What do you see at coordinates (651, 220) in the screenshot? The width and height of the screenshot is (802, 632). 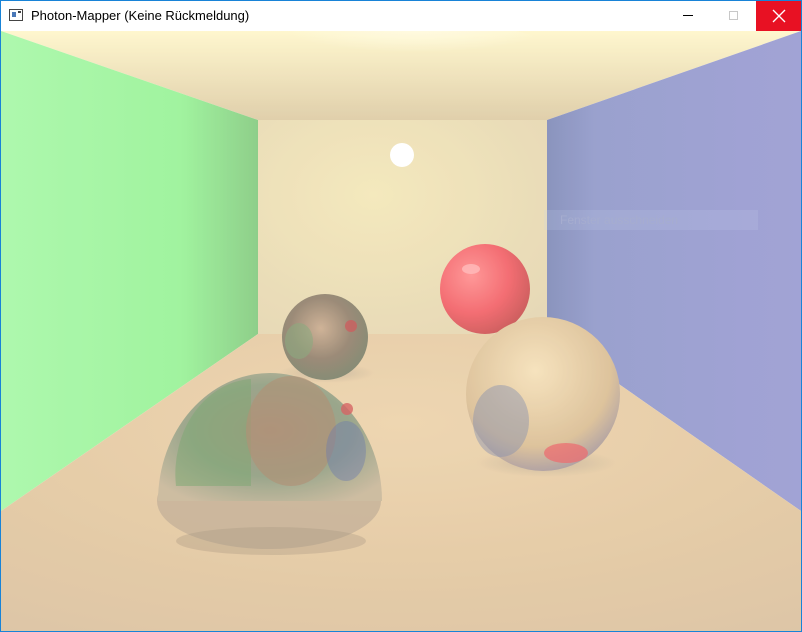 I see `snip-tooltip: Fenster ausschneiden` at bounding box center [651, 220].